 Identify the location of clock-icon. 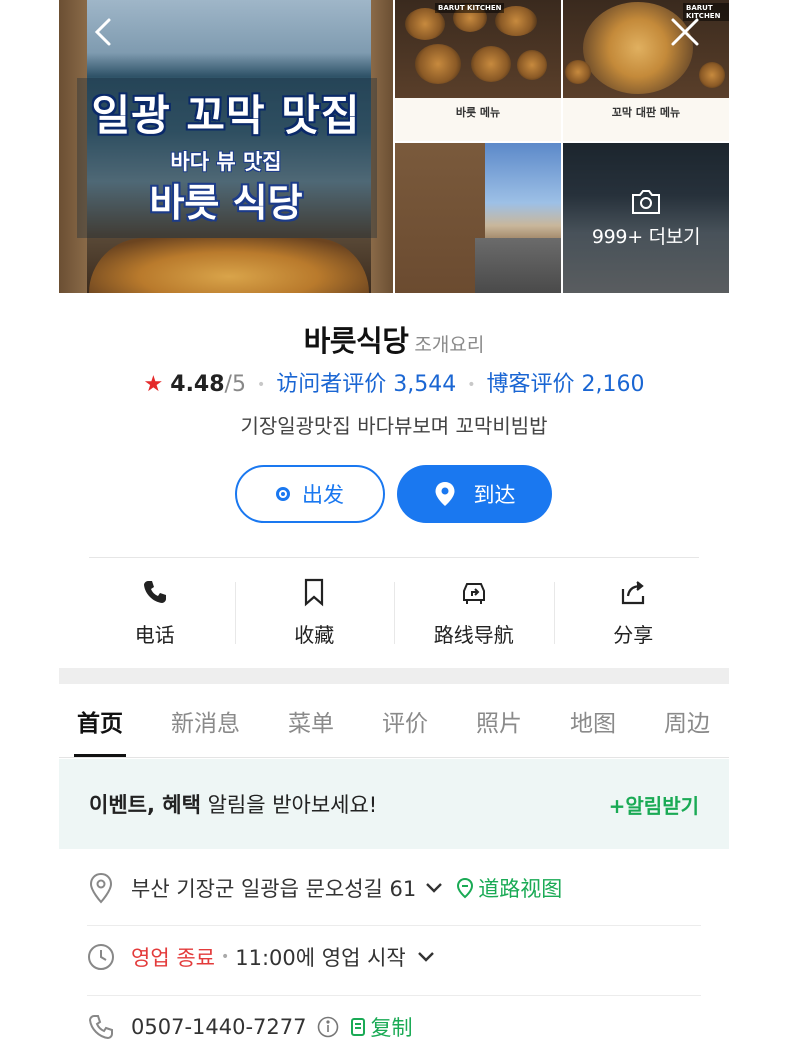
(101, 957).